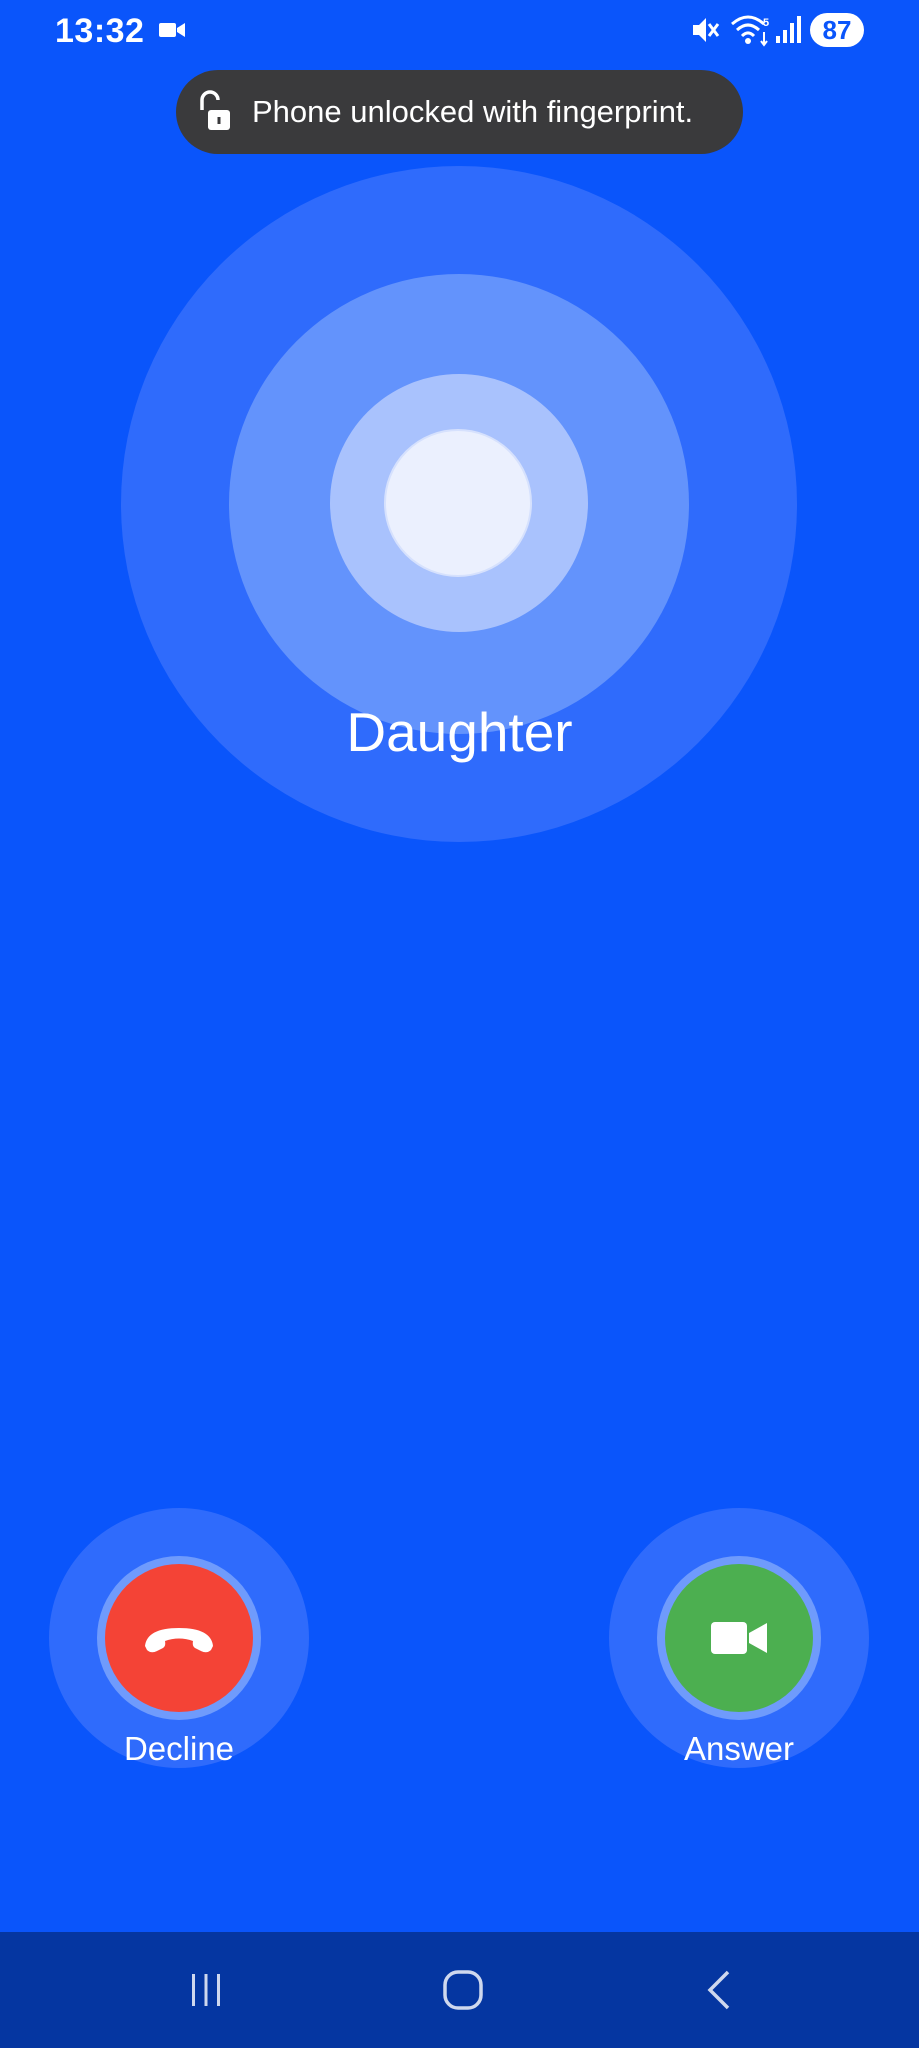  I want to click on status-bar: 13:32 5 87, so click(459, 31).